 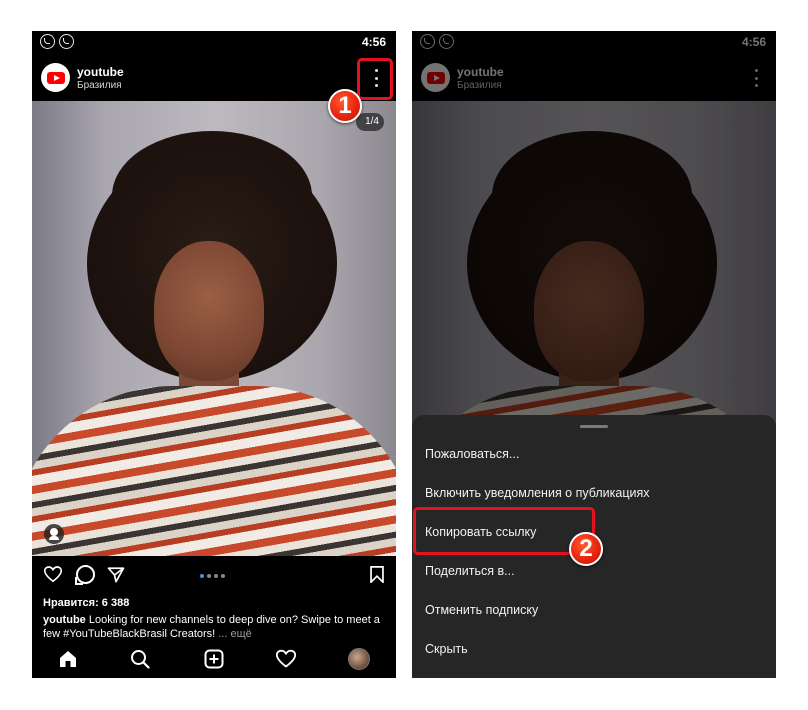 What do you see at coordinates (373, 42) in the screenshot?
I see `status-time: 4:56` at bounding box center [373, 42].